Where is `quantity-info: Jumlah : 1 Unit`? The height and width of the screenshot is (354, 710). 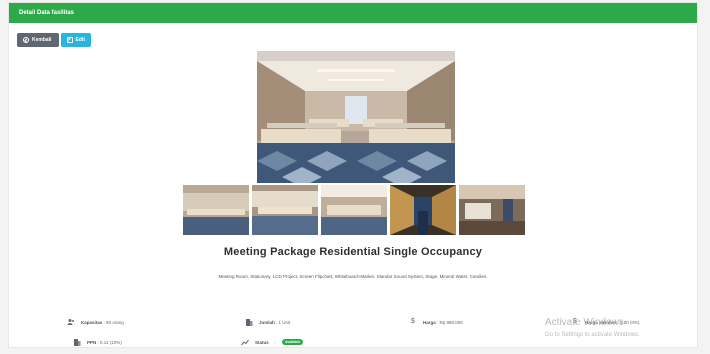 quantity-info: Jumlah : 1 Unit is located at coordinates (267, 322).